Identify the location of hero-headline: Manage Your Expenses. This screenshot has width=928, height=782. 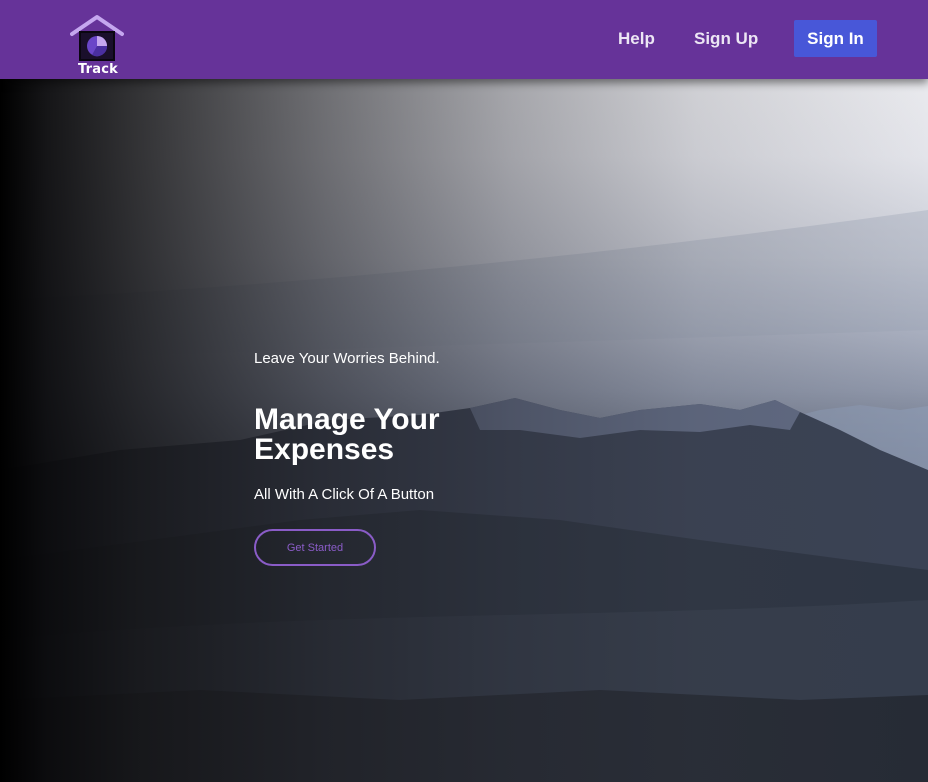
(347, 434).